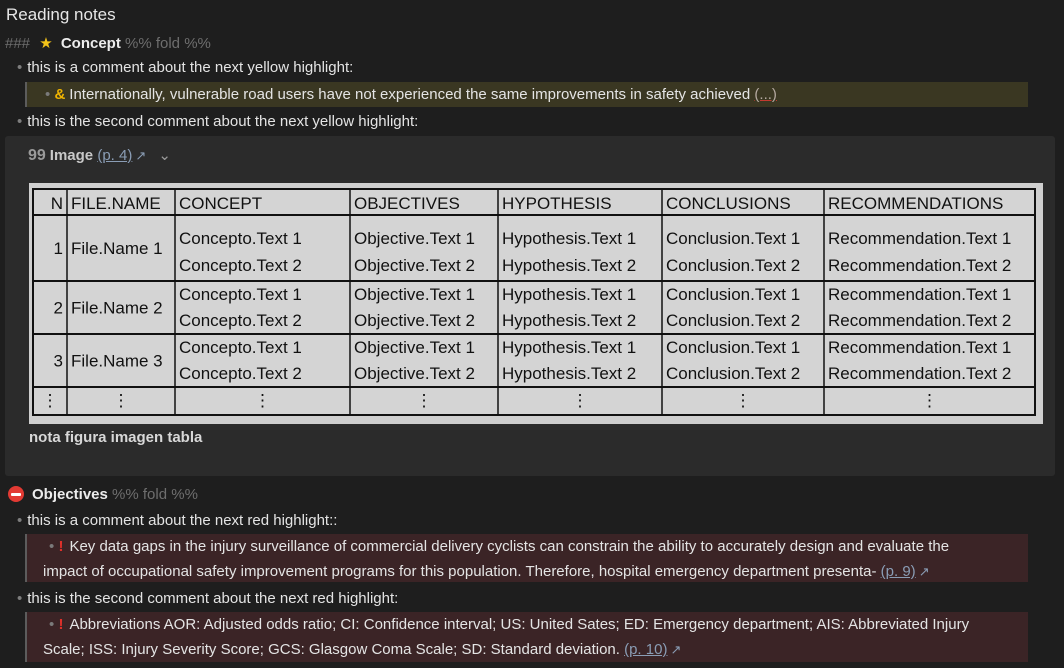  Describe the element at coordinates (57, 203) in the screenshot. I see `table-header-cell: N` at that location.